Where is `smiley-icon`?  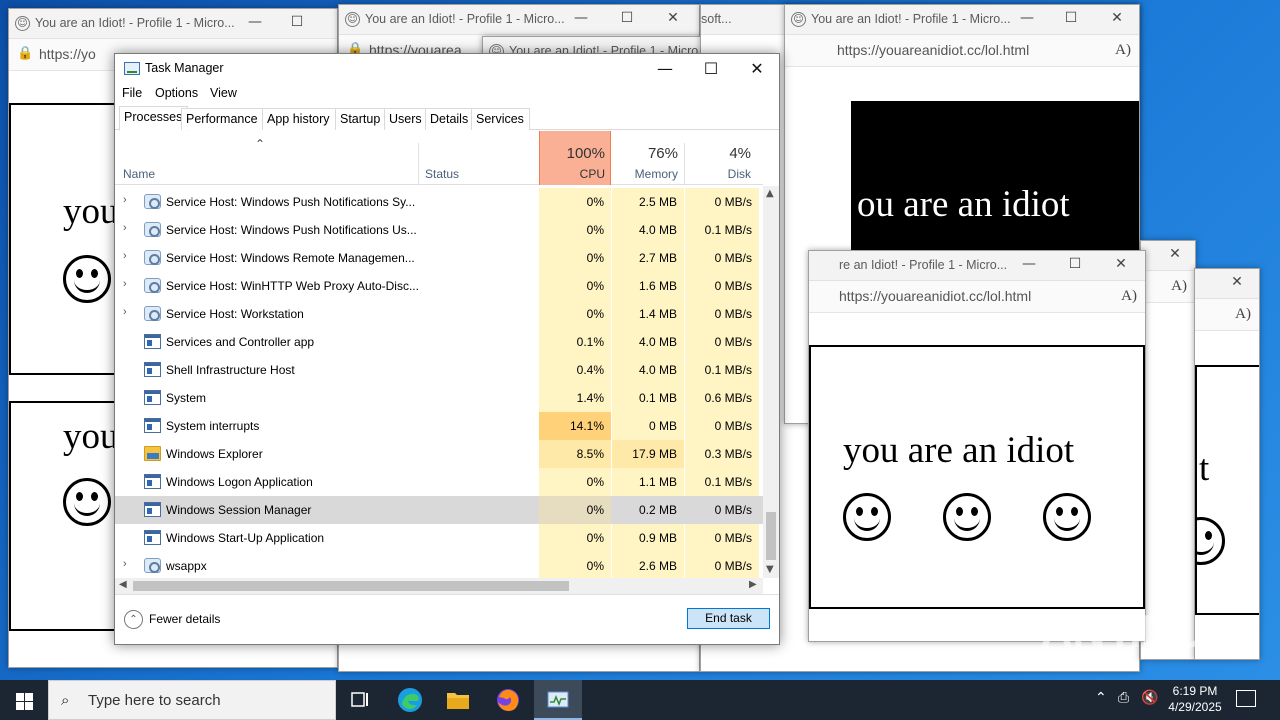
smiley-icon is located at coordinates (1067, 517).